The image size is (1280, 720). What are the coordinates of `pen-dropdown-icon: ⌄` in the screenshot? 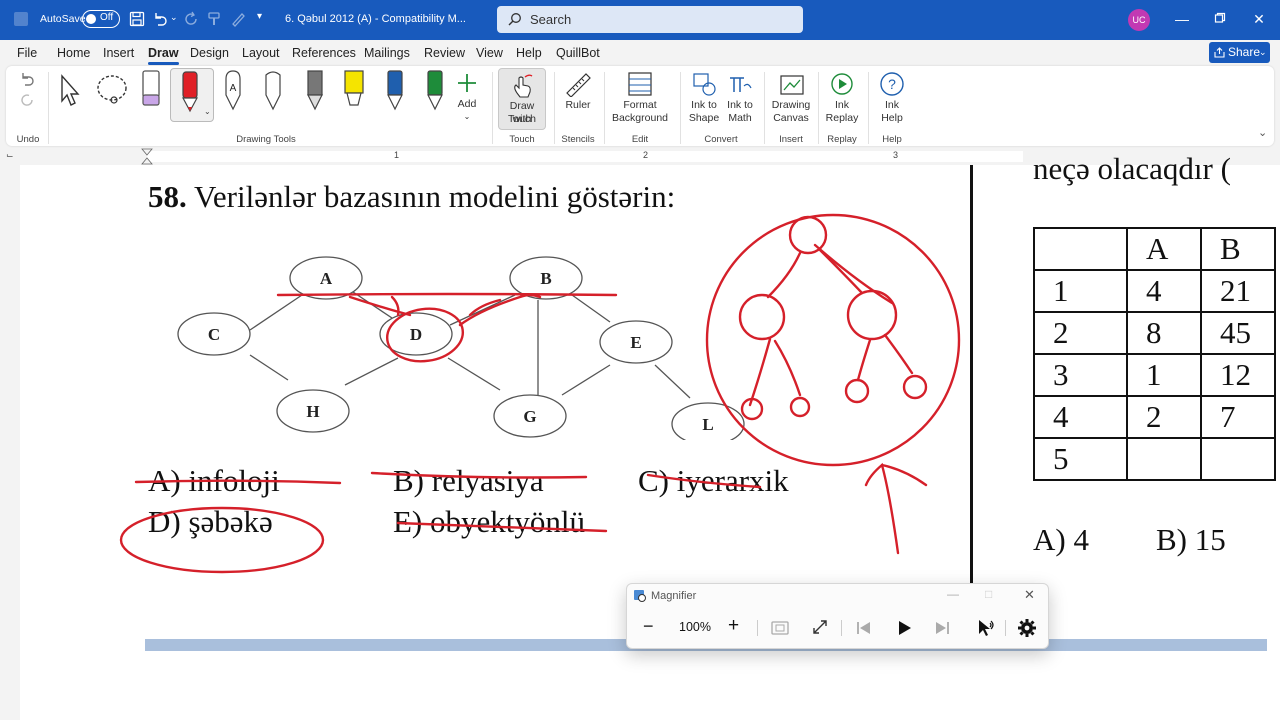 It's located at (207, 111).